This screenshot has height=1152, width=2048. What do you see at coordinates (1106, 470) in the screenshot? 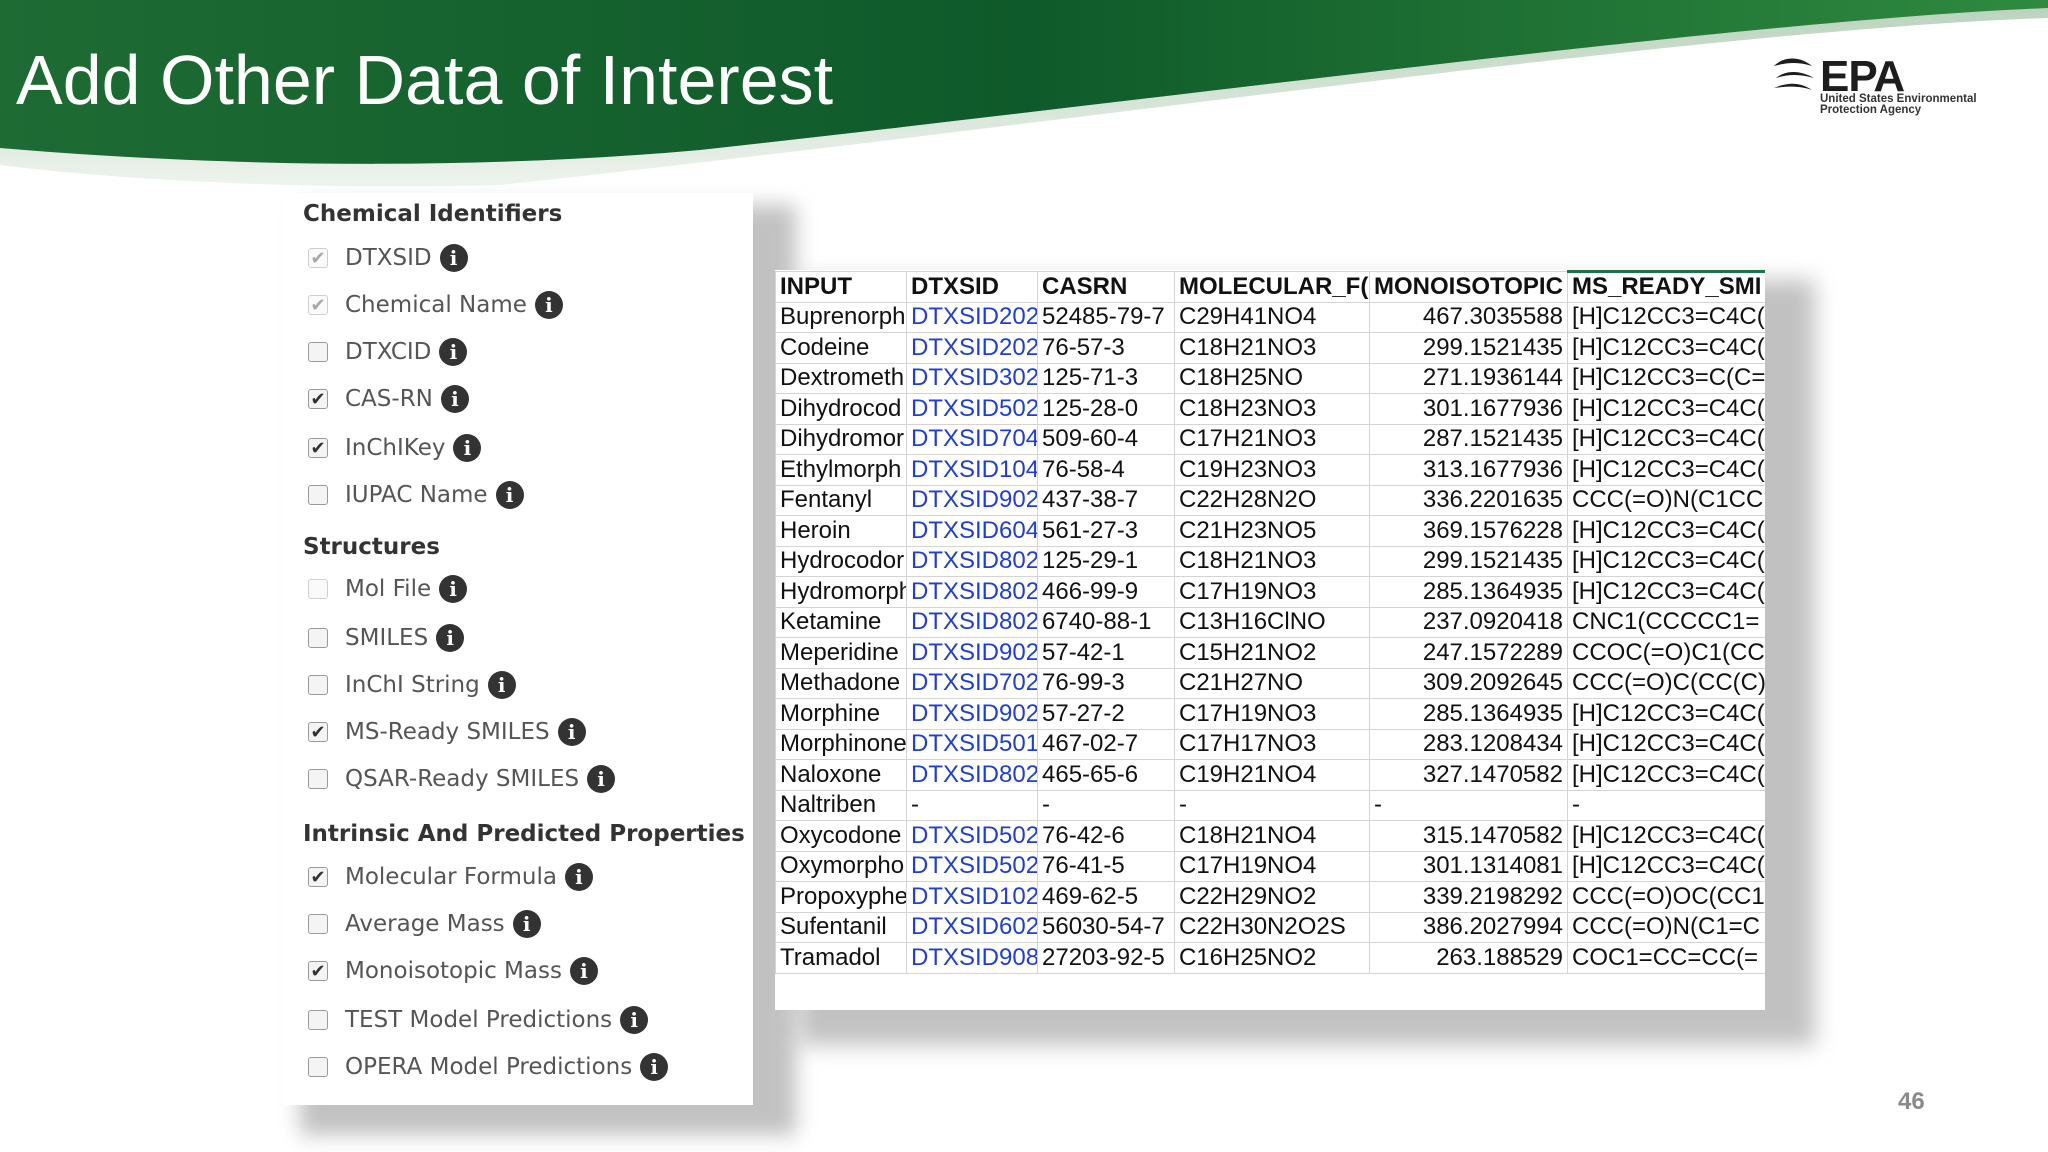
I see `casrn-cell: 76-58-4` at bounding box center [1106, 470].